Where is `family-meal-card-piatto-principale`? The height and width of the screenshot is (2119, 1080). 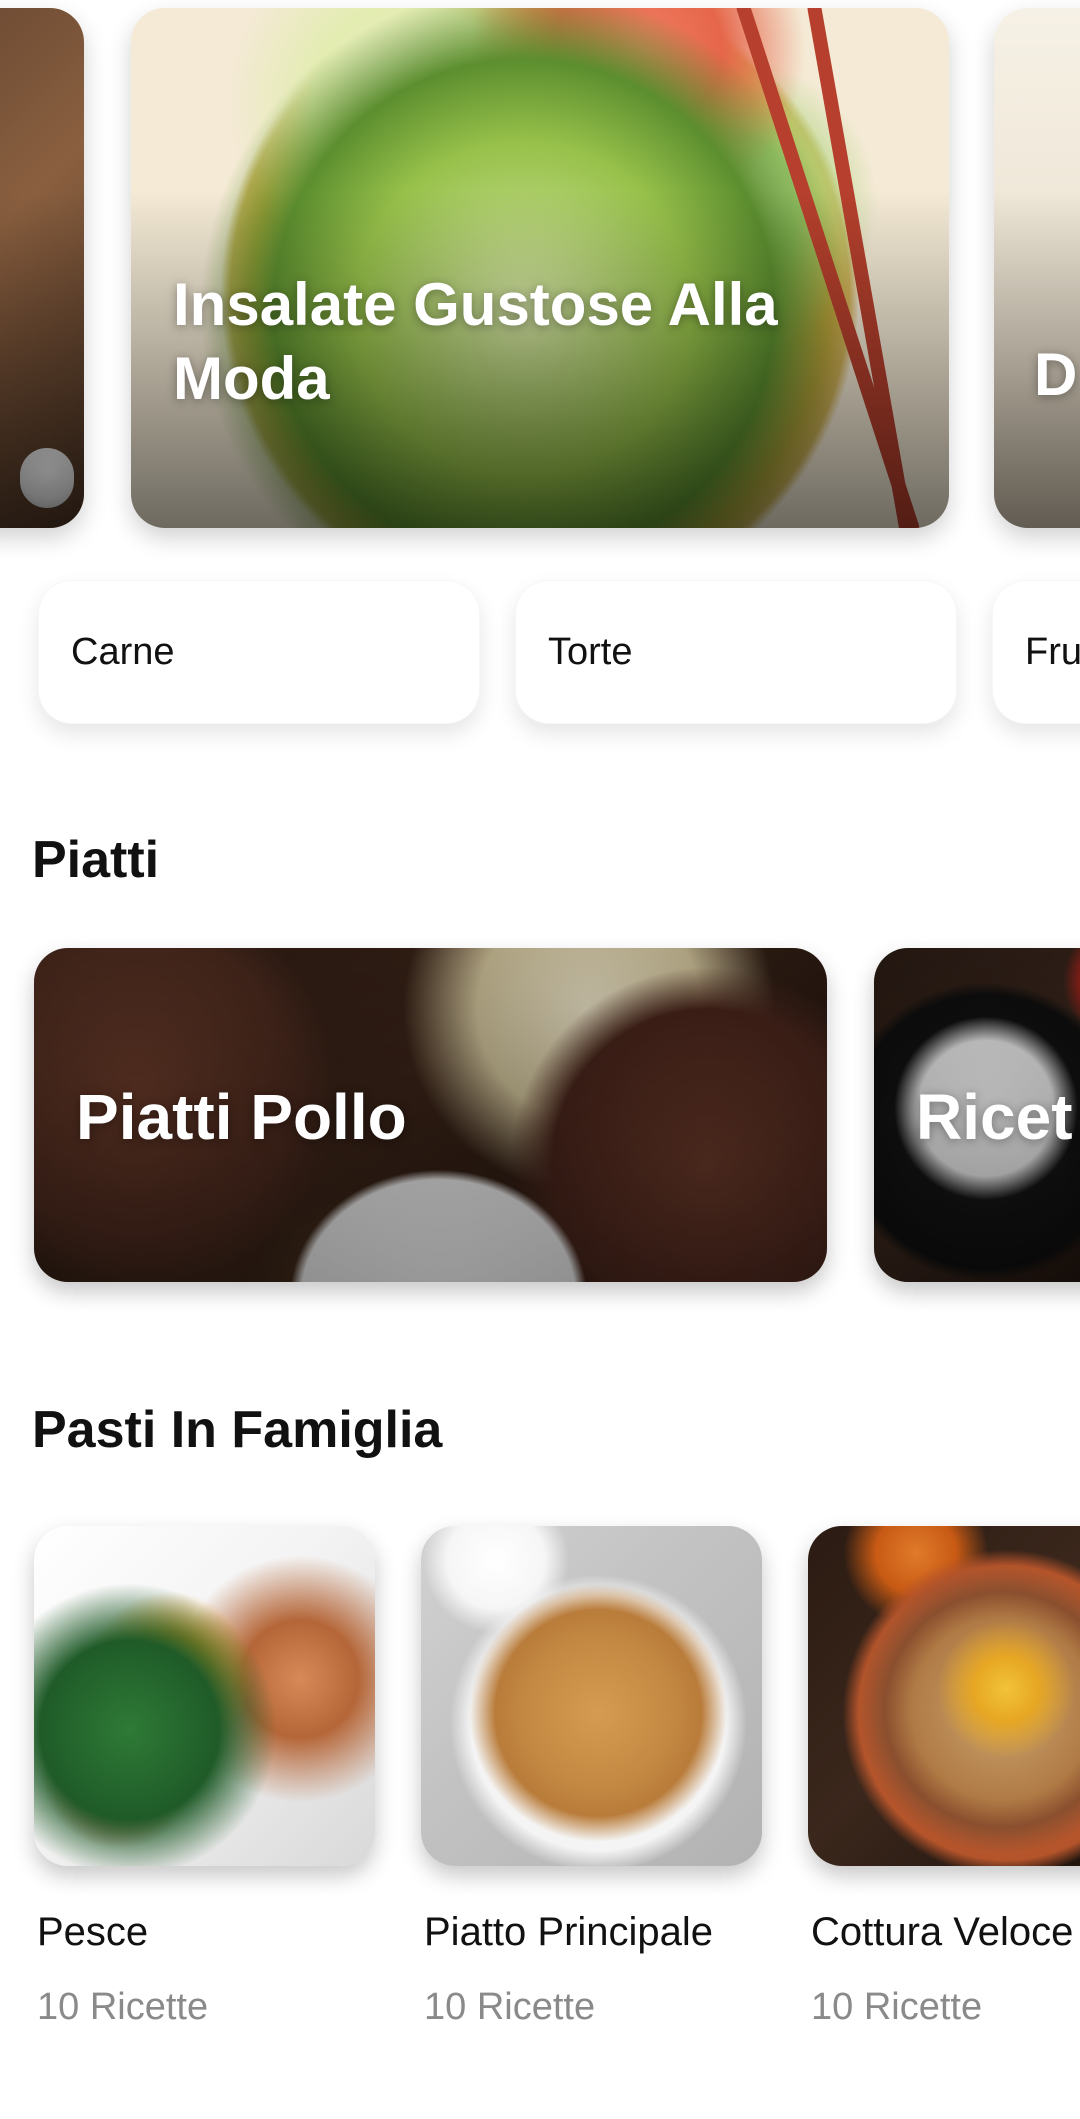 family-meal-card-piatto-principale is located at coordinates (591, 1696).